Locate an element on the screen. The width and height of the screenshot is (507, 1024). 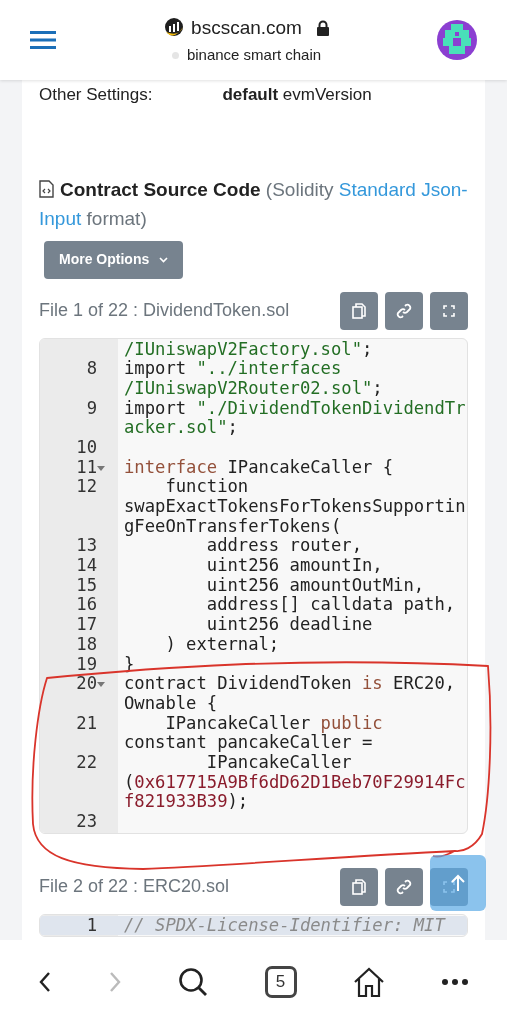
section-heading: Contract Source Code (Solidity Standard Json-Input format) is located at coordinates (253, 204).